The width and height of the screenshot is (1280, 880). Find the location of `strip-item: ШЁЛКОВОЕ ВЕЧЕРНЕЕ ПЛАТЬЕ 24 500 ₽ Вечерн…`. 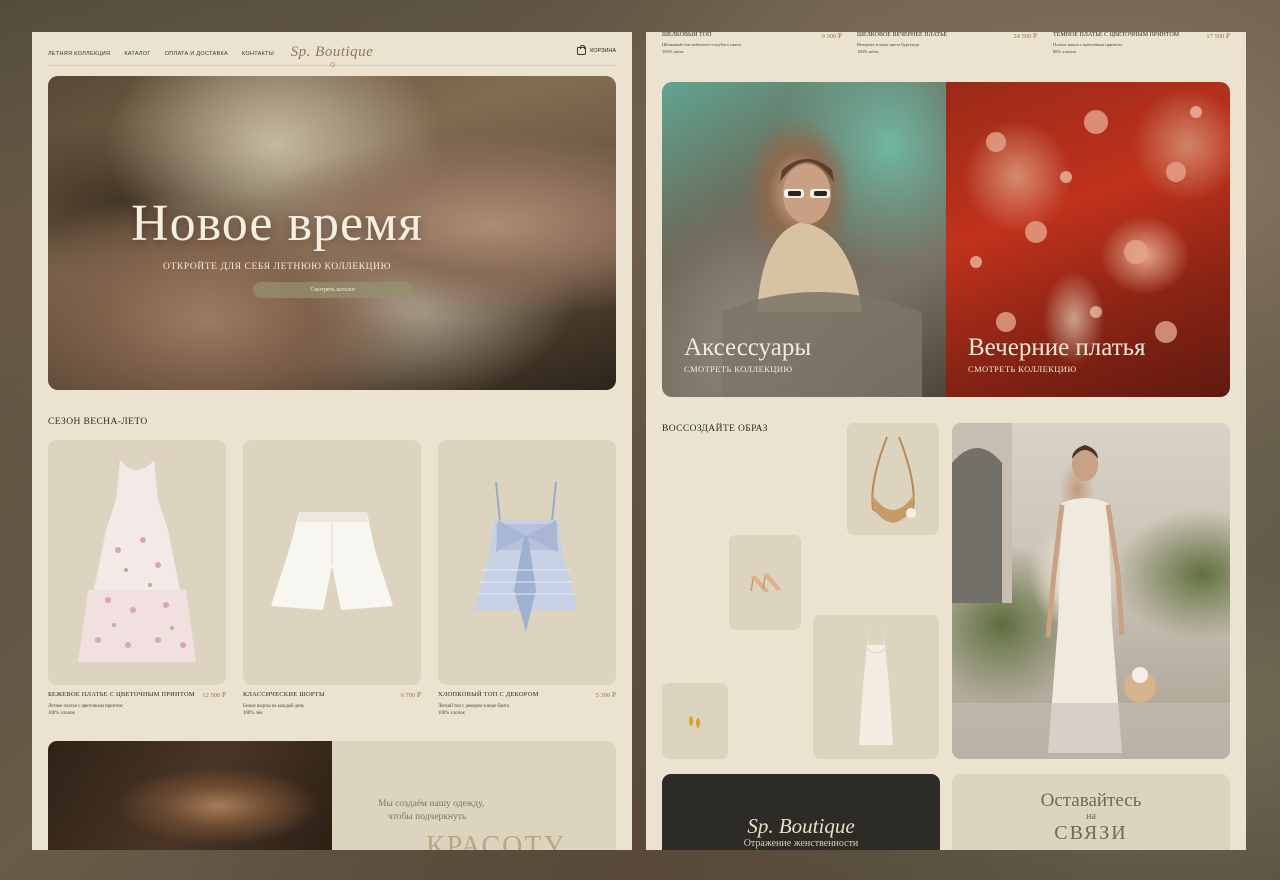

strip-item: ШЁЛКОВОЕ ВЕЧЕРНЕЕ ПЛАТЬЕ 24 500 ₽ Вечерн… is located at coordinates (947, 43).